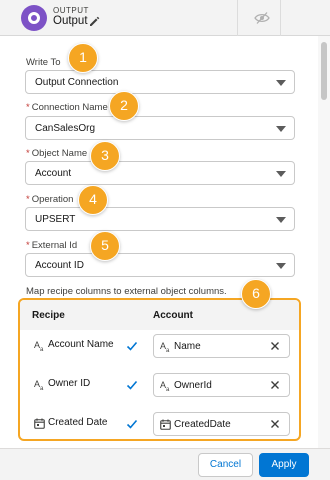  What do you see at coordinates (43, 62) in the screenshot?
I see `write-to-label: Write To` at bounding box center [43, 62].